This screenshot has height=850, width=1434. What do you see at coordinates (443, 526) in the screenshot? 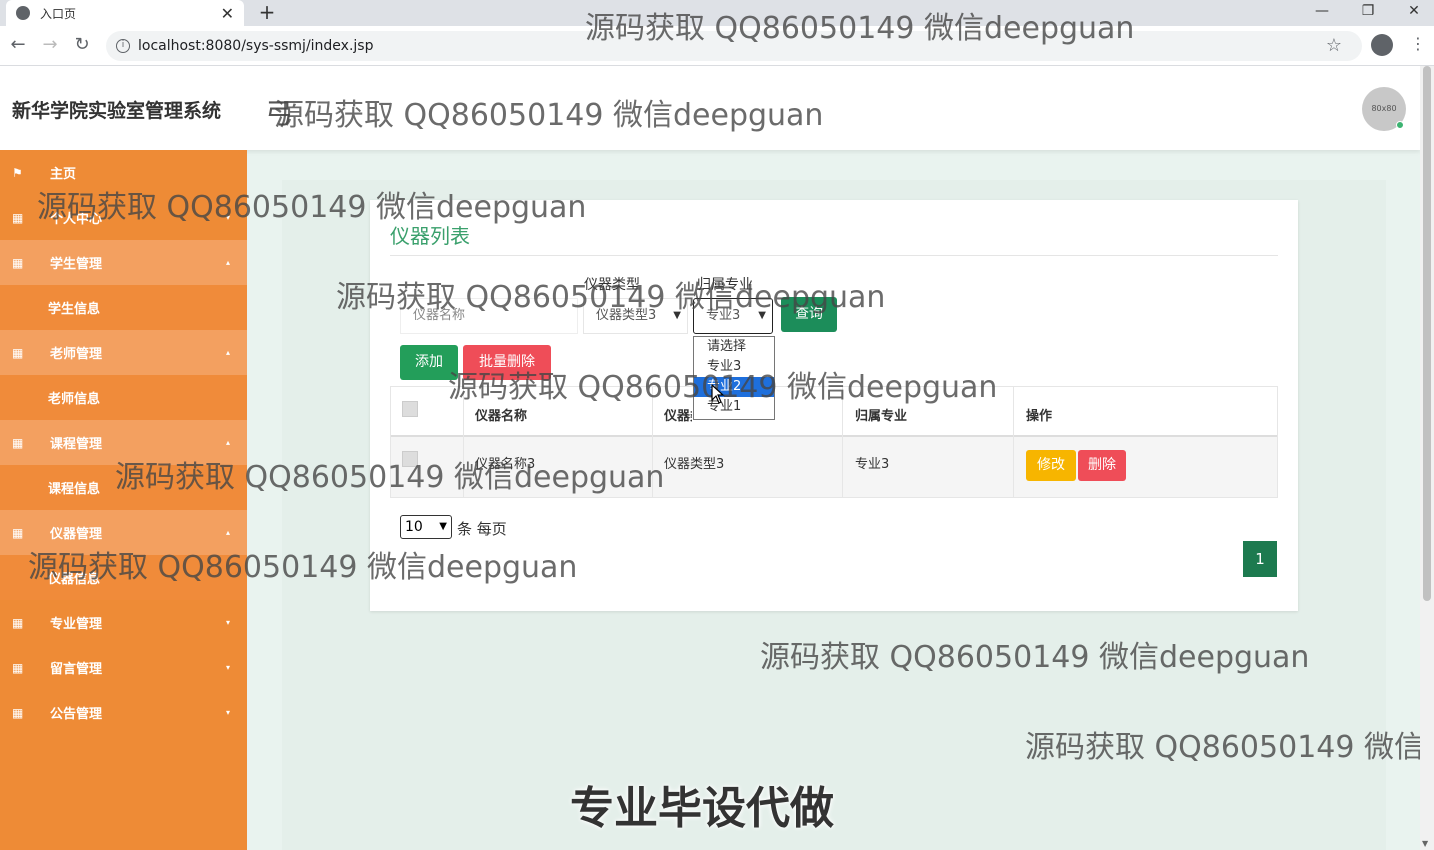
I see `chevron-down-icon: ▼` at bounding box center [443, 526].